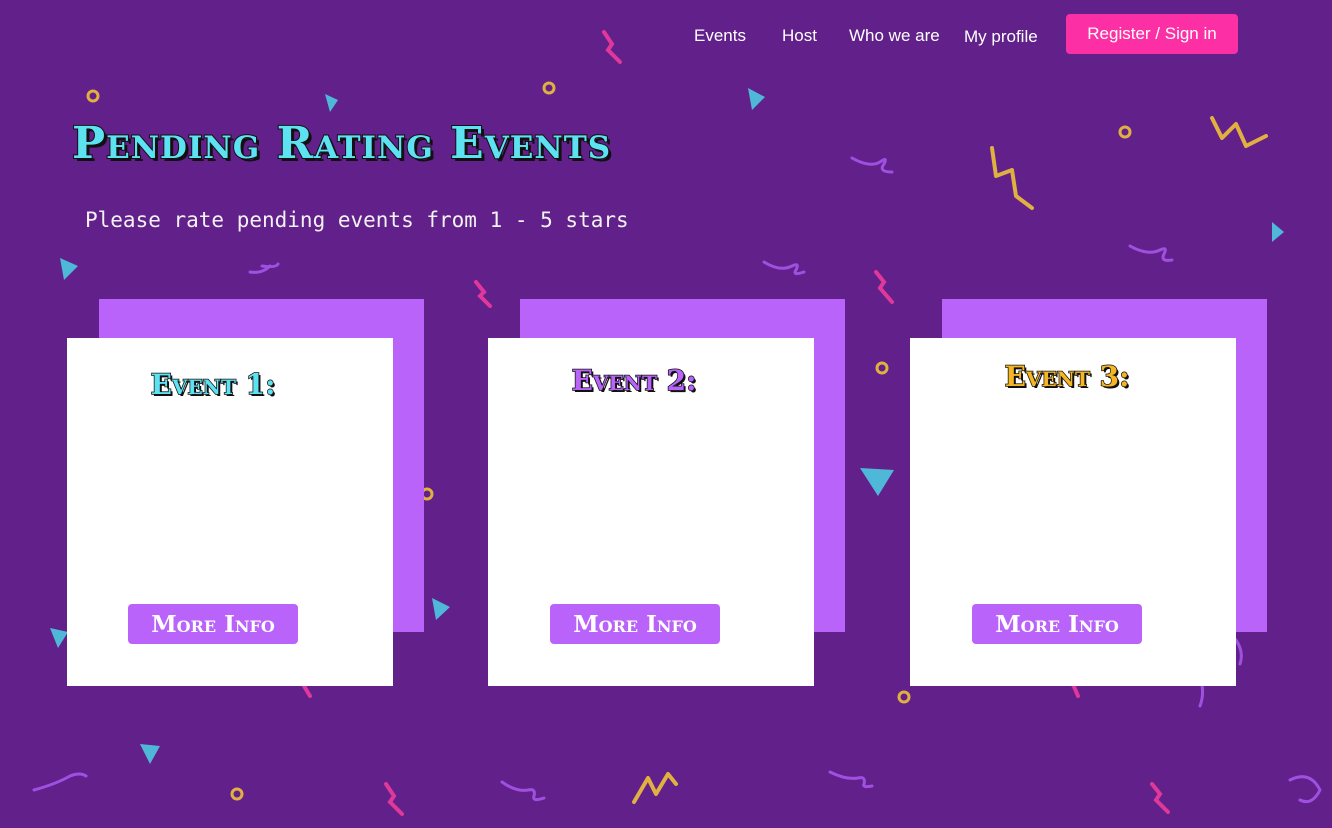 The image size is (1332, 828). Describe the element at coordinates (1073, 512) in the screenshot. I see `event-card: Event 3: More Info` at that location.